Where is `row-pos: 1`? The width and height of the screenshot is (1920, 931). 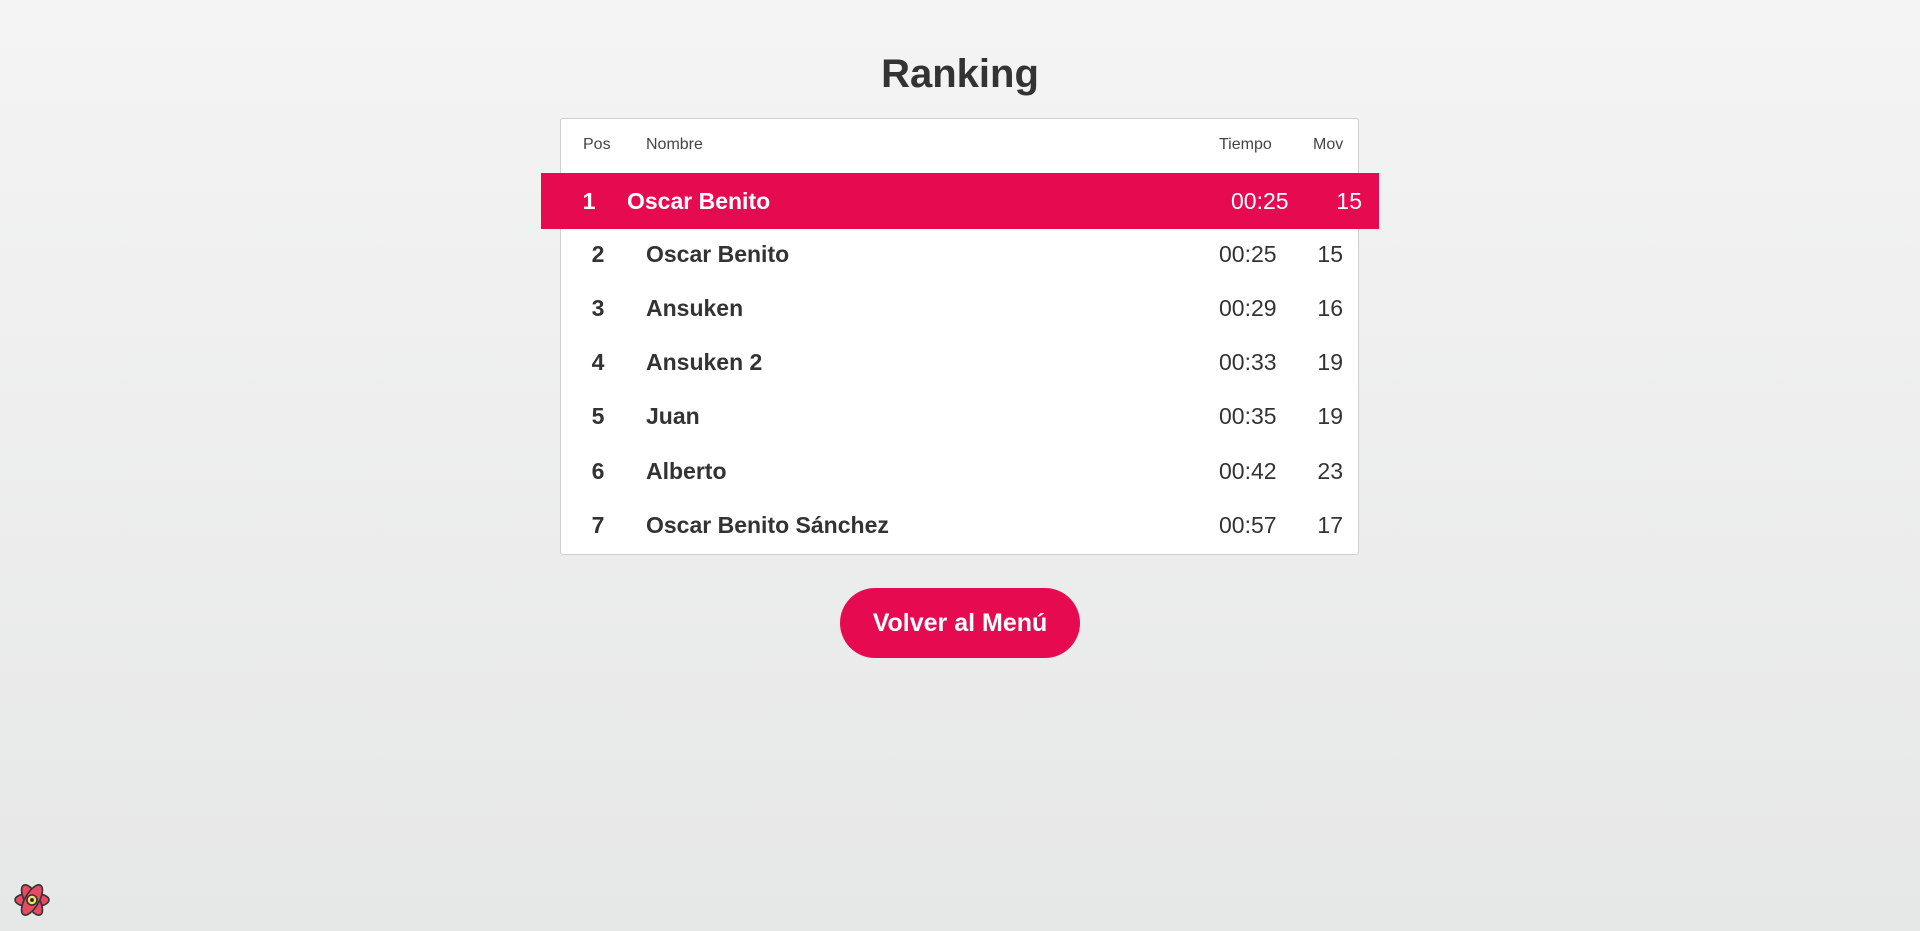
row-pos: 1 is located at coordinates (589, 201).